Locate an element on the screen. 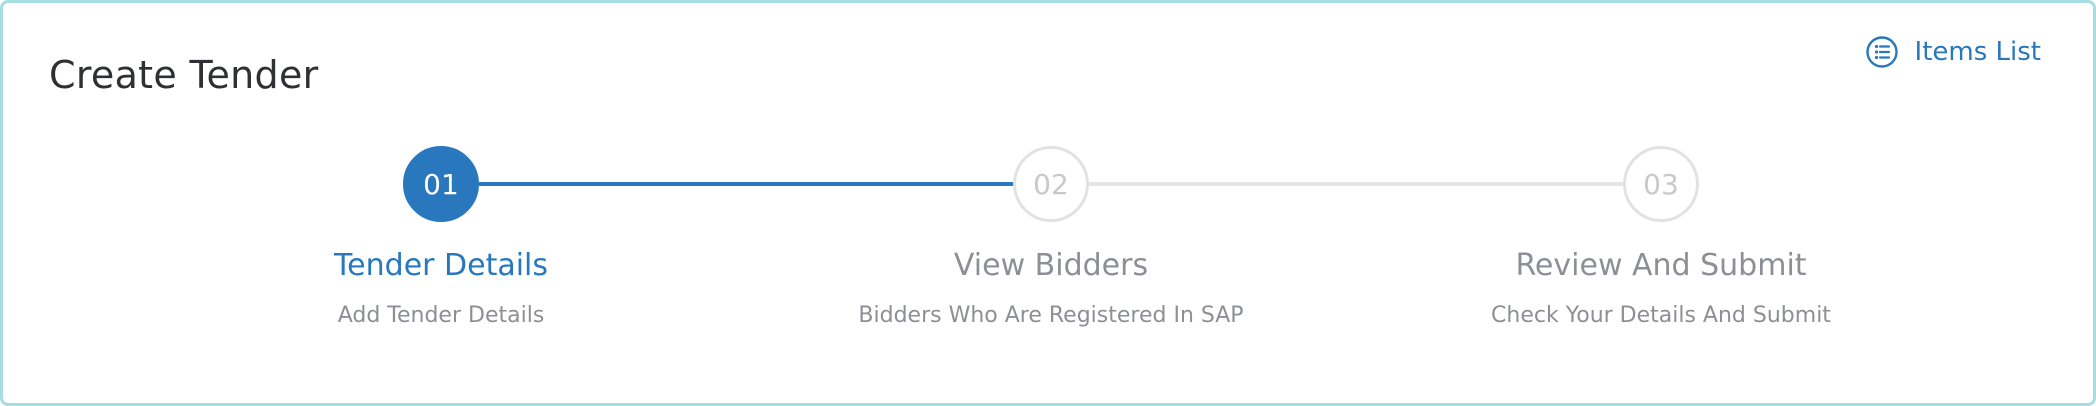 The image size is (2096, 406). step-2-circle: 02 is located at coordinates (1051, 184).